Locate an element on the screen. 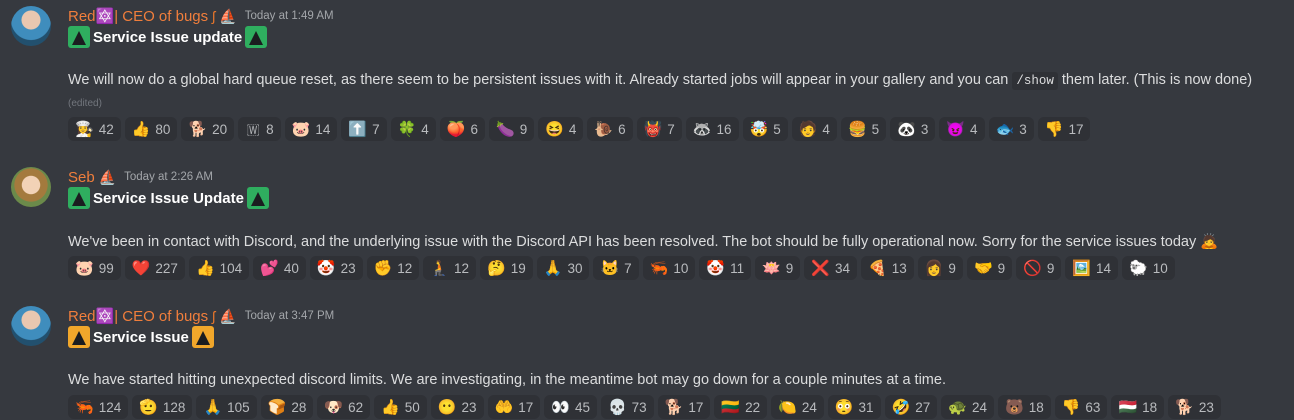 The width and height of the screenshot is (1294, 420). reaction-button: 💕 40 is located at coordinates (279, 268).